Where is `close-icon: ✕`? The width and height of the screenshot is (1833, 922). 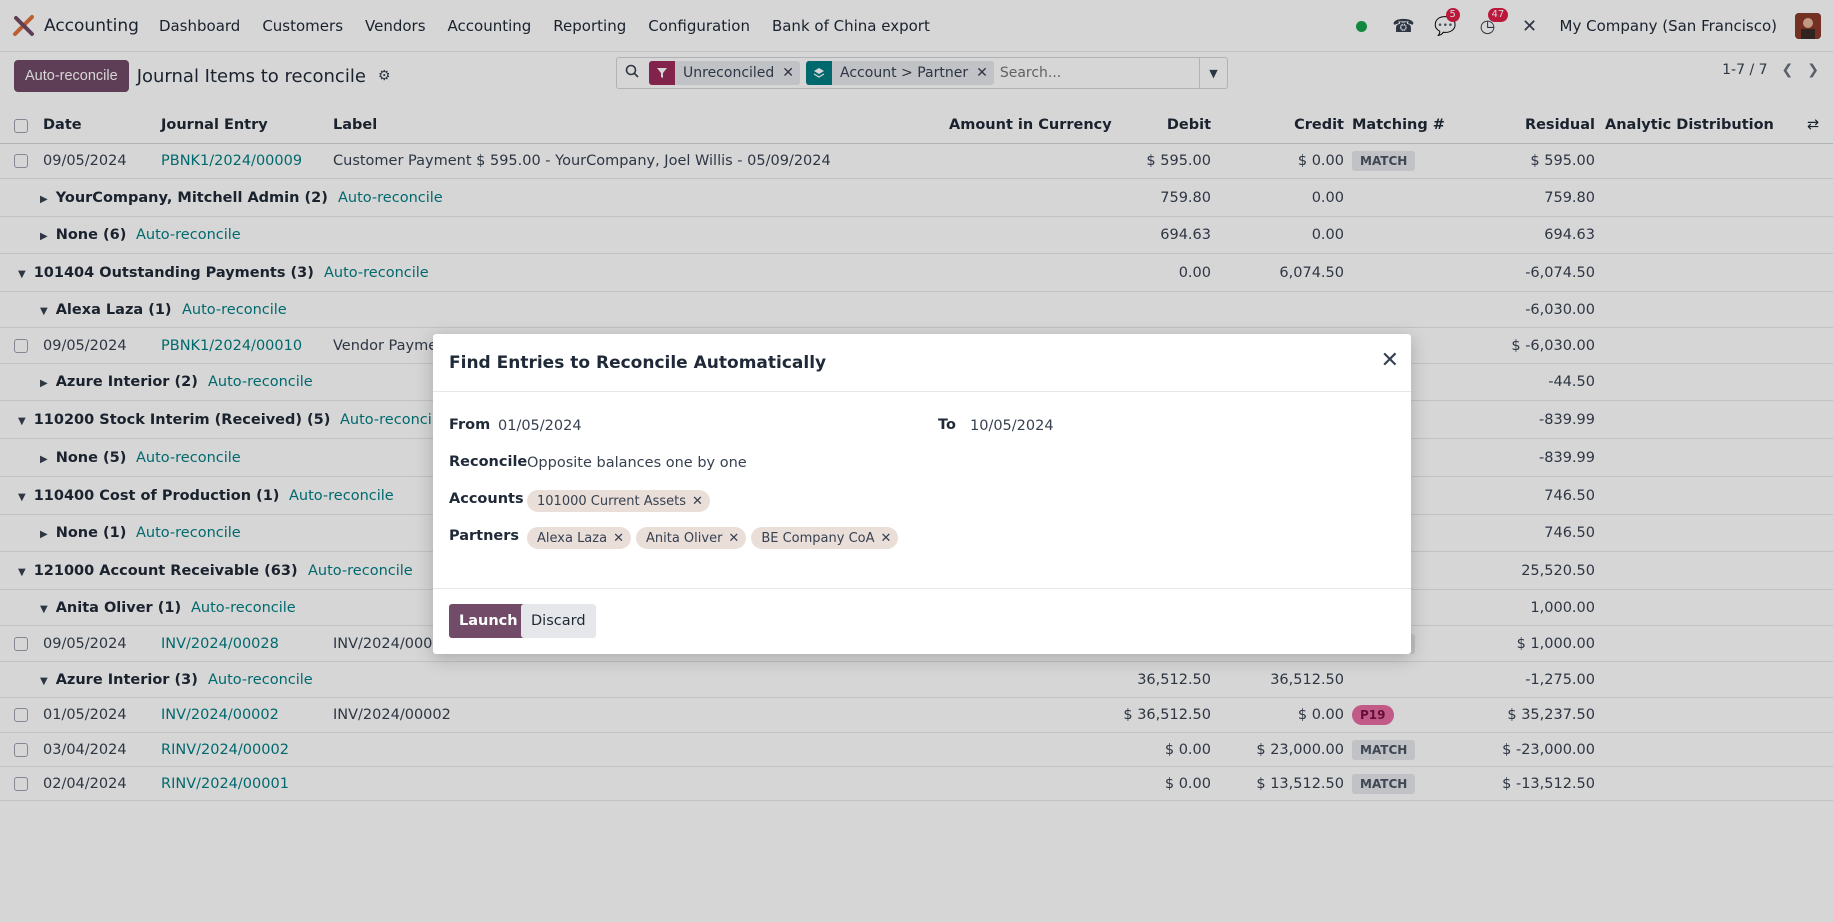 close-icon: ✕ is located at coordinates (1390, 361).